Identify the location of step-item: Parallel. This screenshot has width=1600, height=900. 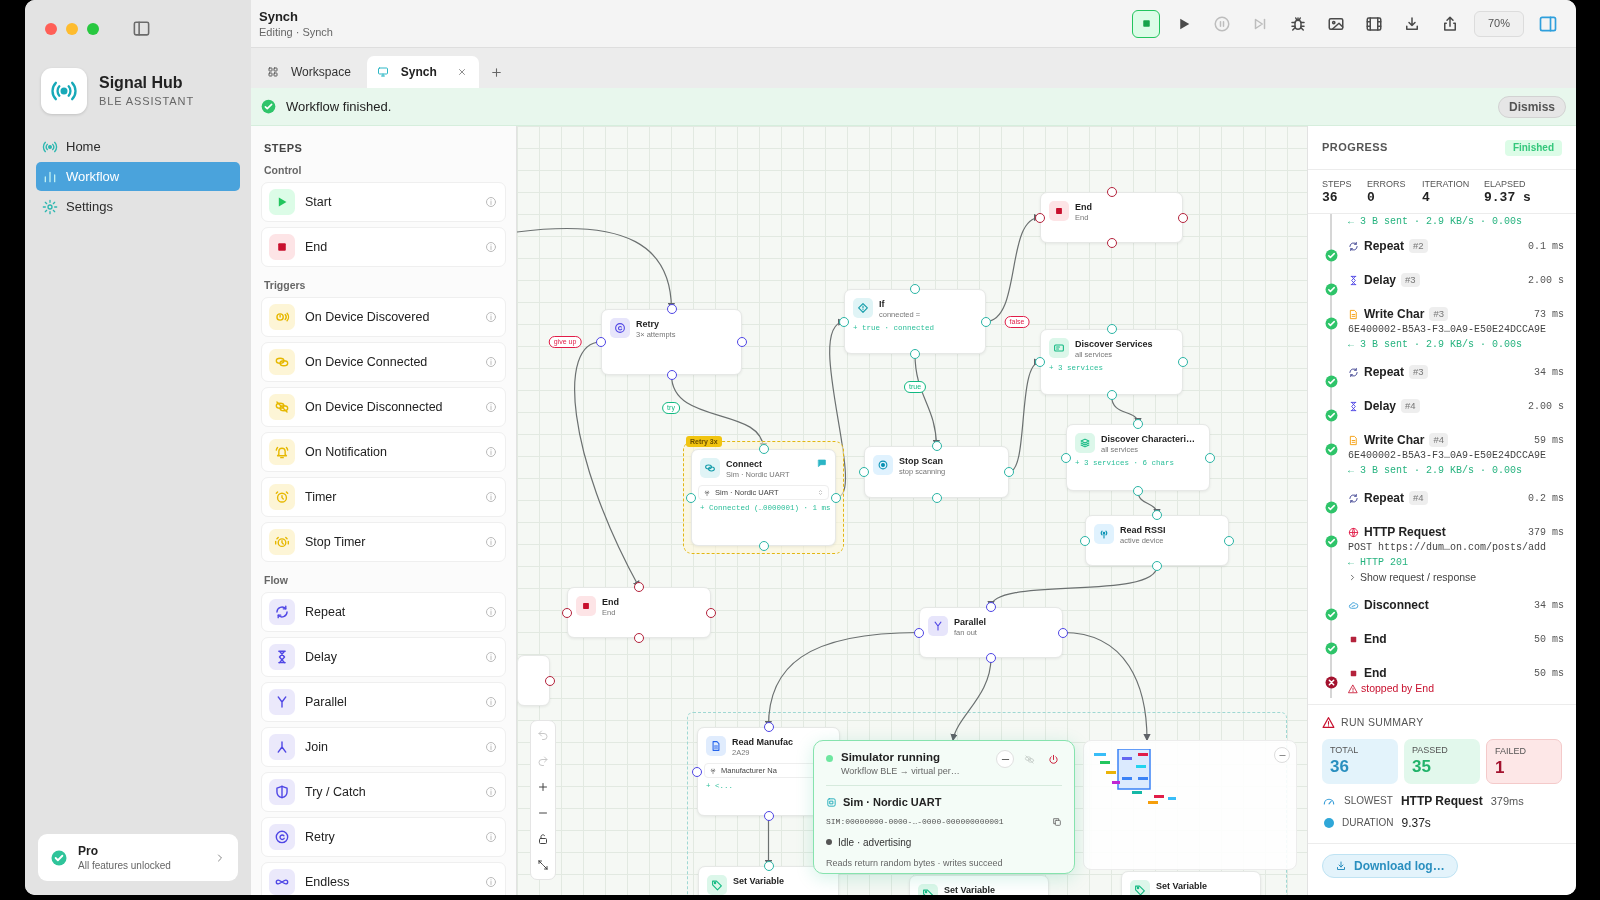
(383, 702).